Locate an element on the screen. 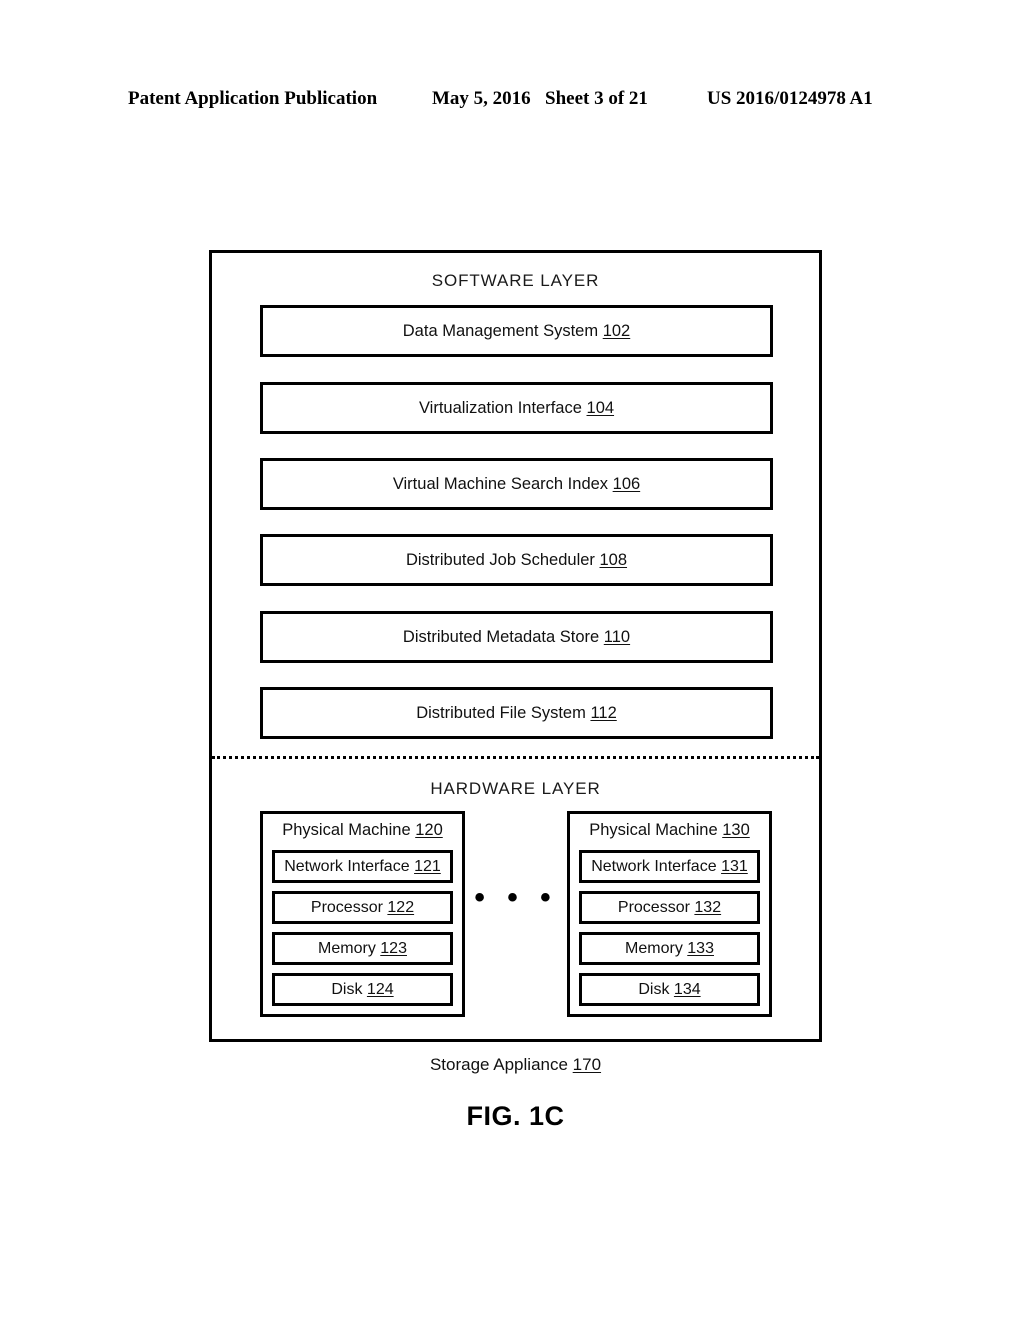  software-component-distributed-file-system: Distributed File System 112 is located at coordinates (516, 713).